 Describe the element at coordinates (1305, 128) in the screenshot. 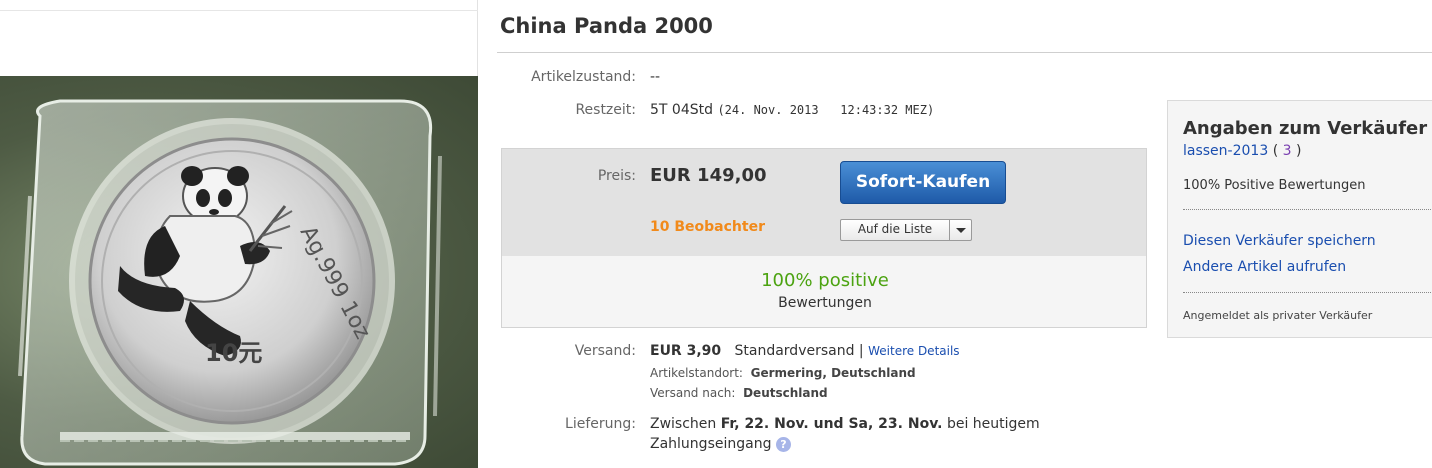

I see `seller-heading: Angaben zum Verkäufer` at that location.